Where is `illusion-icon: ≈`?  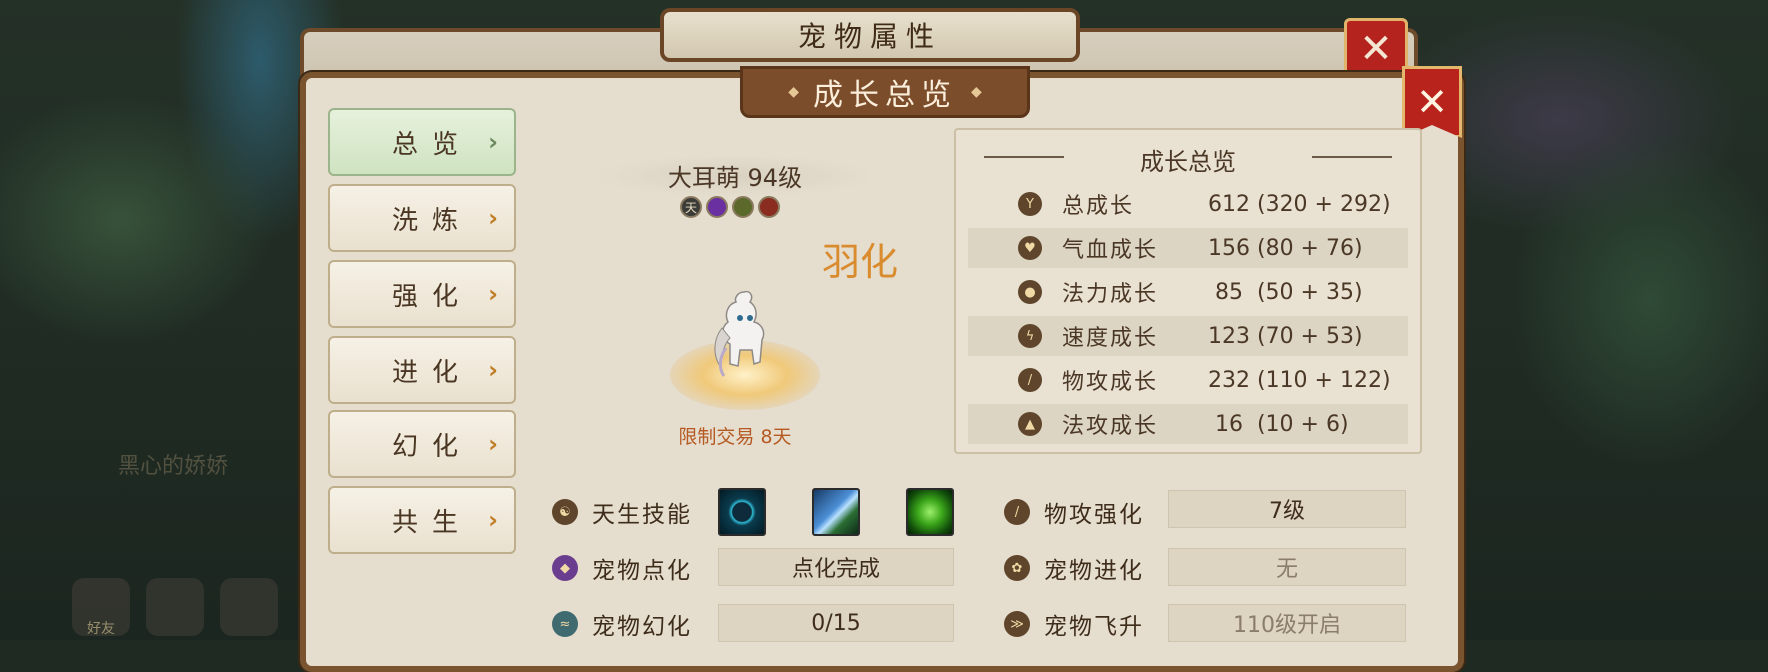 illusion-icon: ≈ is located at coordinates (565, 624).